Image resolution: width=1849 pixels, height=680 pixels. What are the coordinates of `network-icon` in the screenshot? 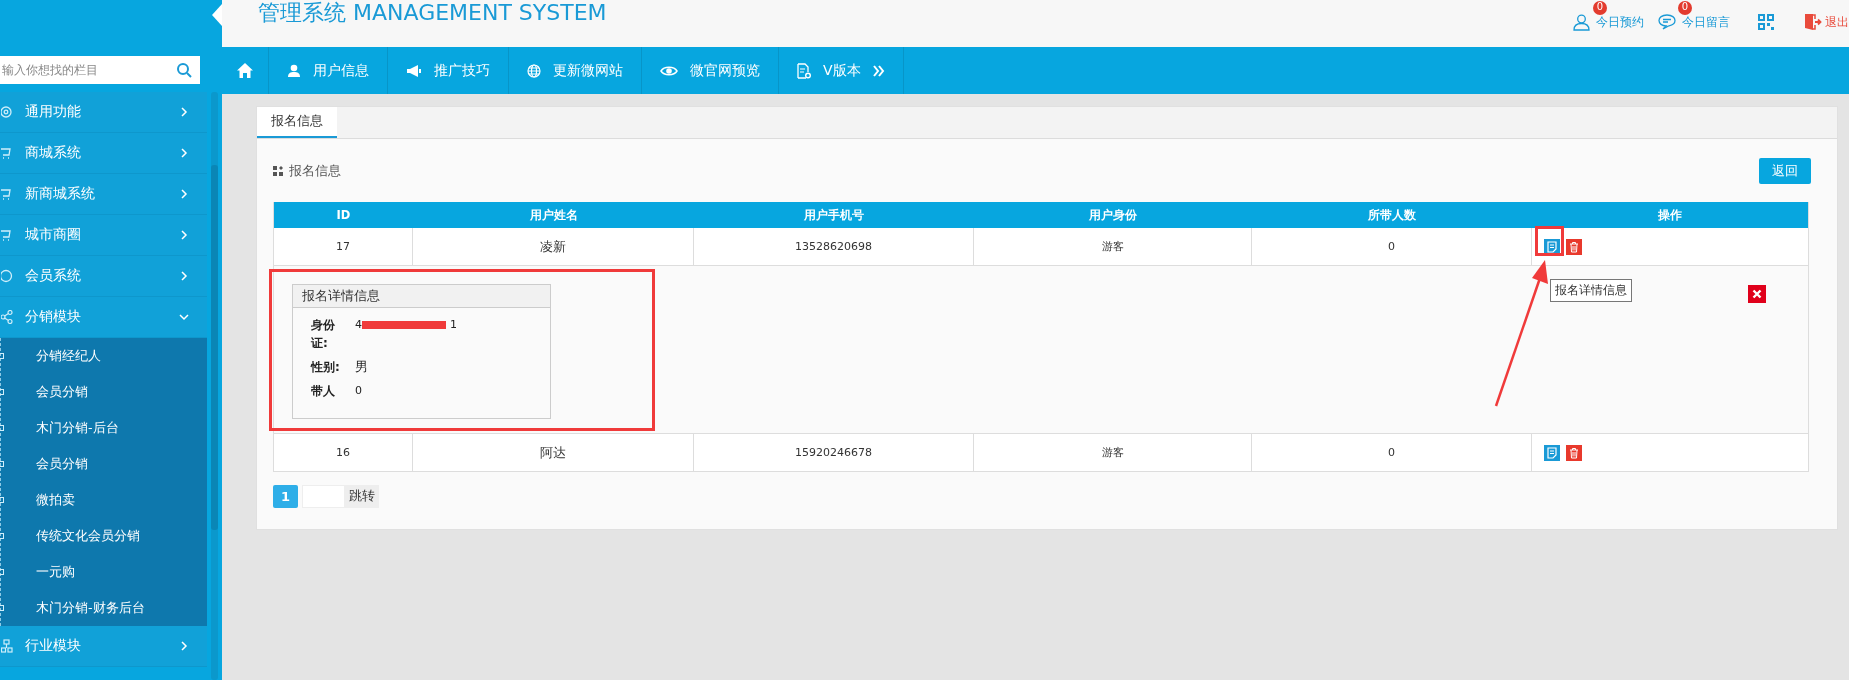 It's located at (7, 646).